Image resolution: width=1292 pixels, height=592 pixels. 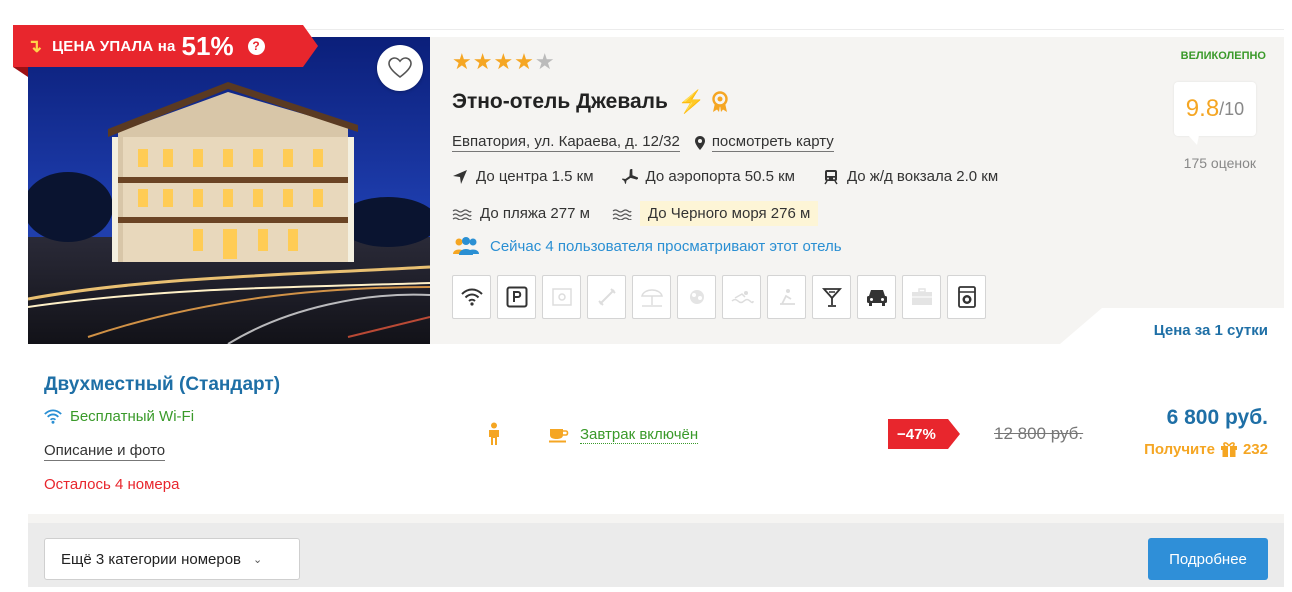 What do you see at coordinates (207, 45) in the screenshot?
I see `price-drop-percent: 51%` at bounding box center [207, 45].